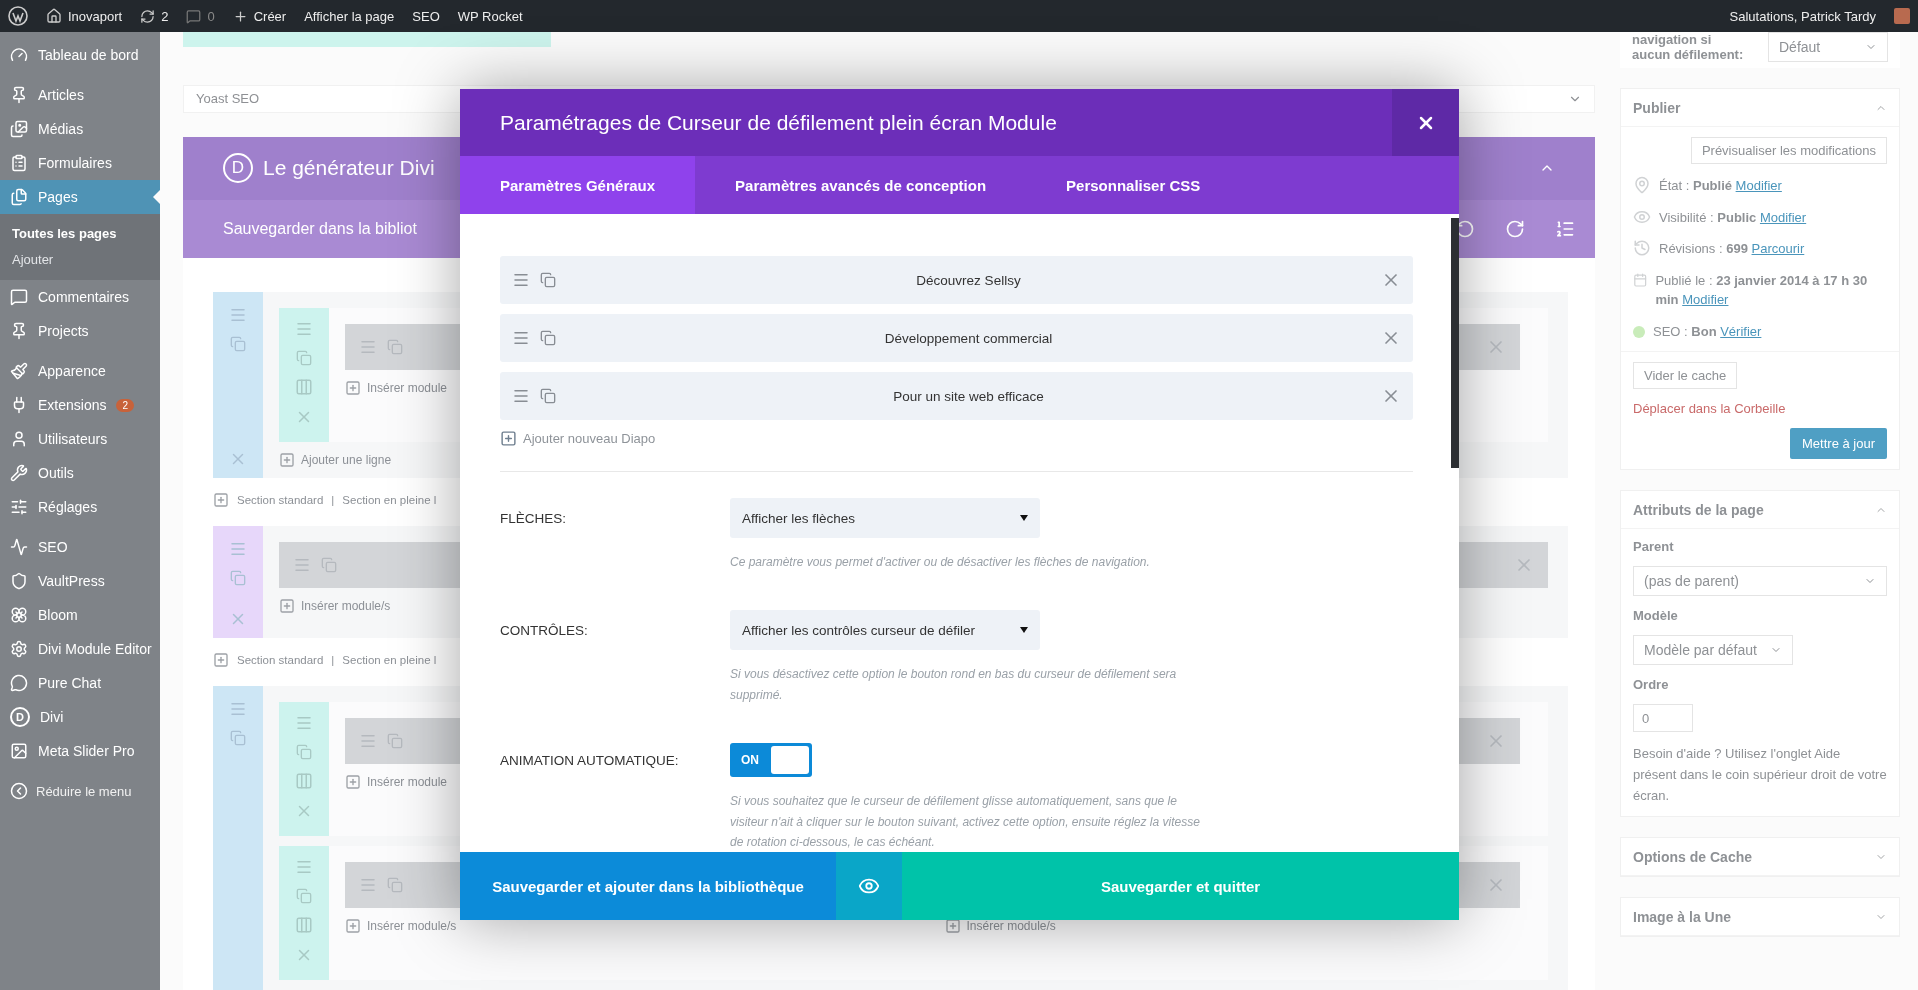 The height and width of the screenshot is (990, 1918). Describe the element at coordinates (320, 229) in the screenshot. I see `save-library-link: Sauvegarder dans la bibliot` at that location.